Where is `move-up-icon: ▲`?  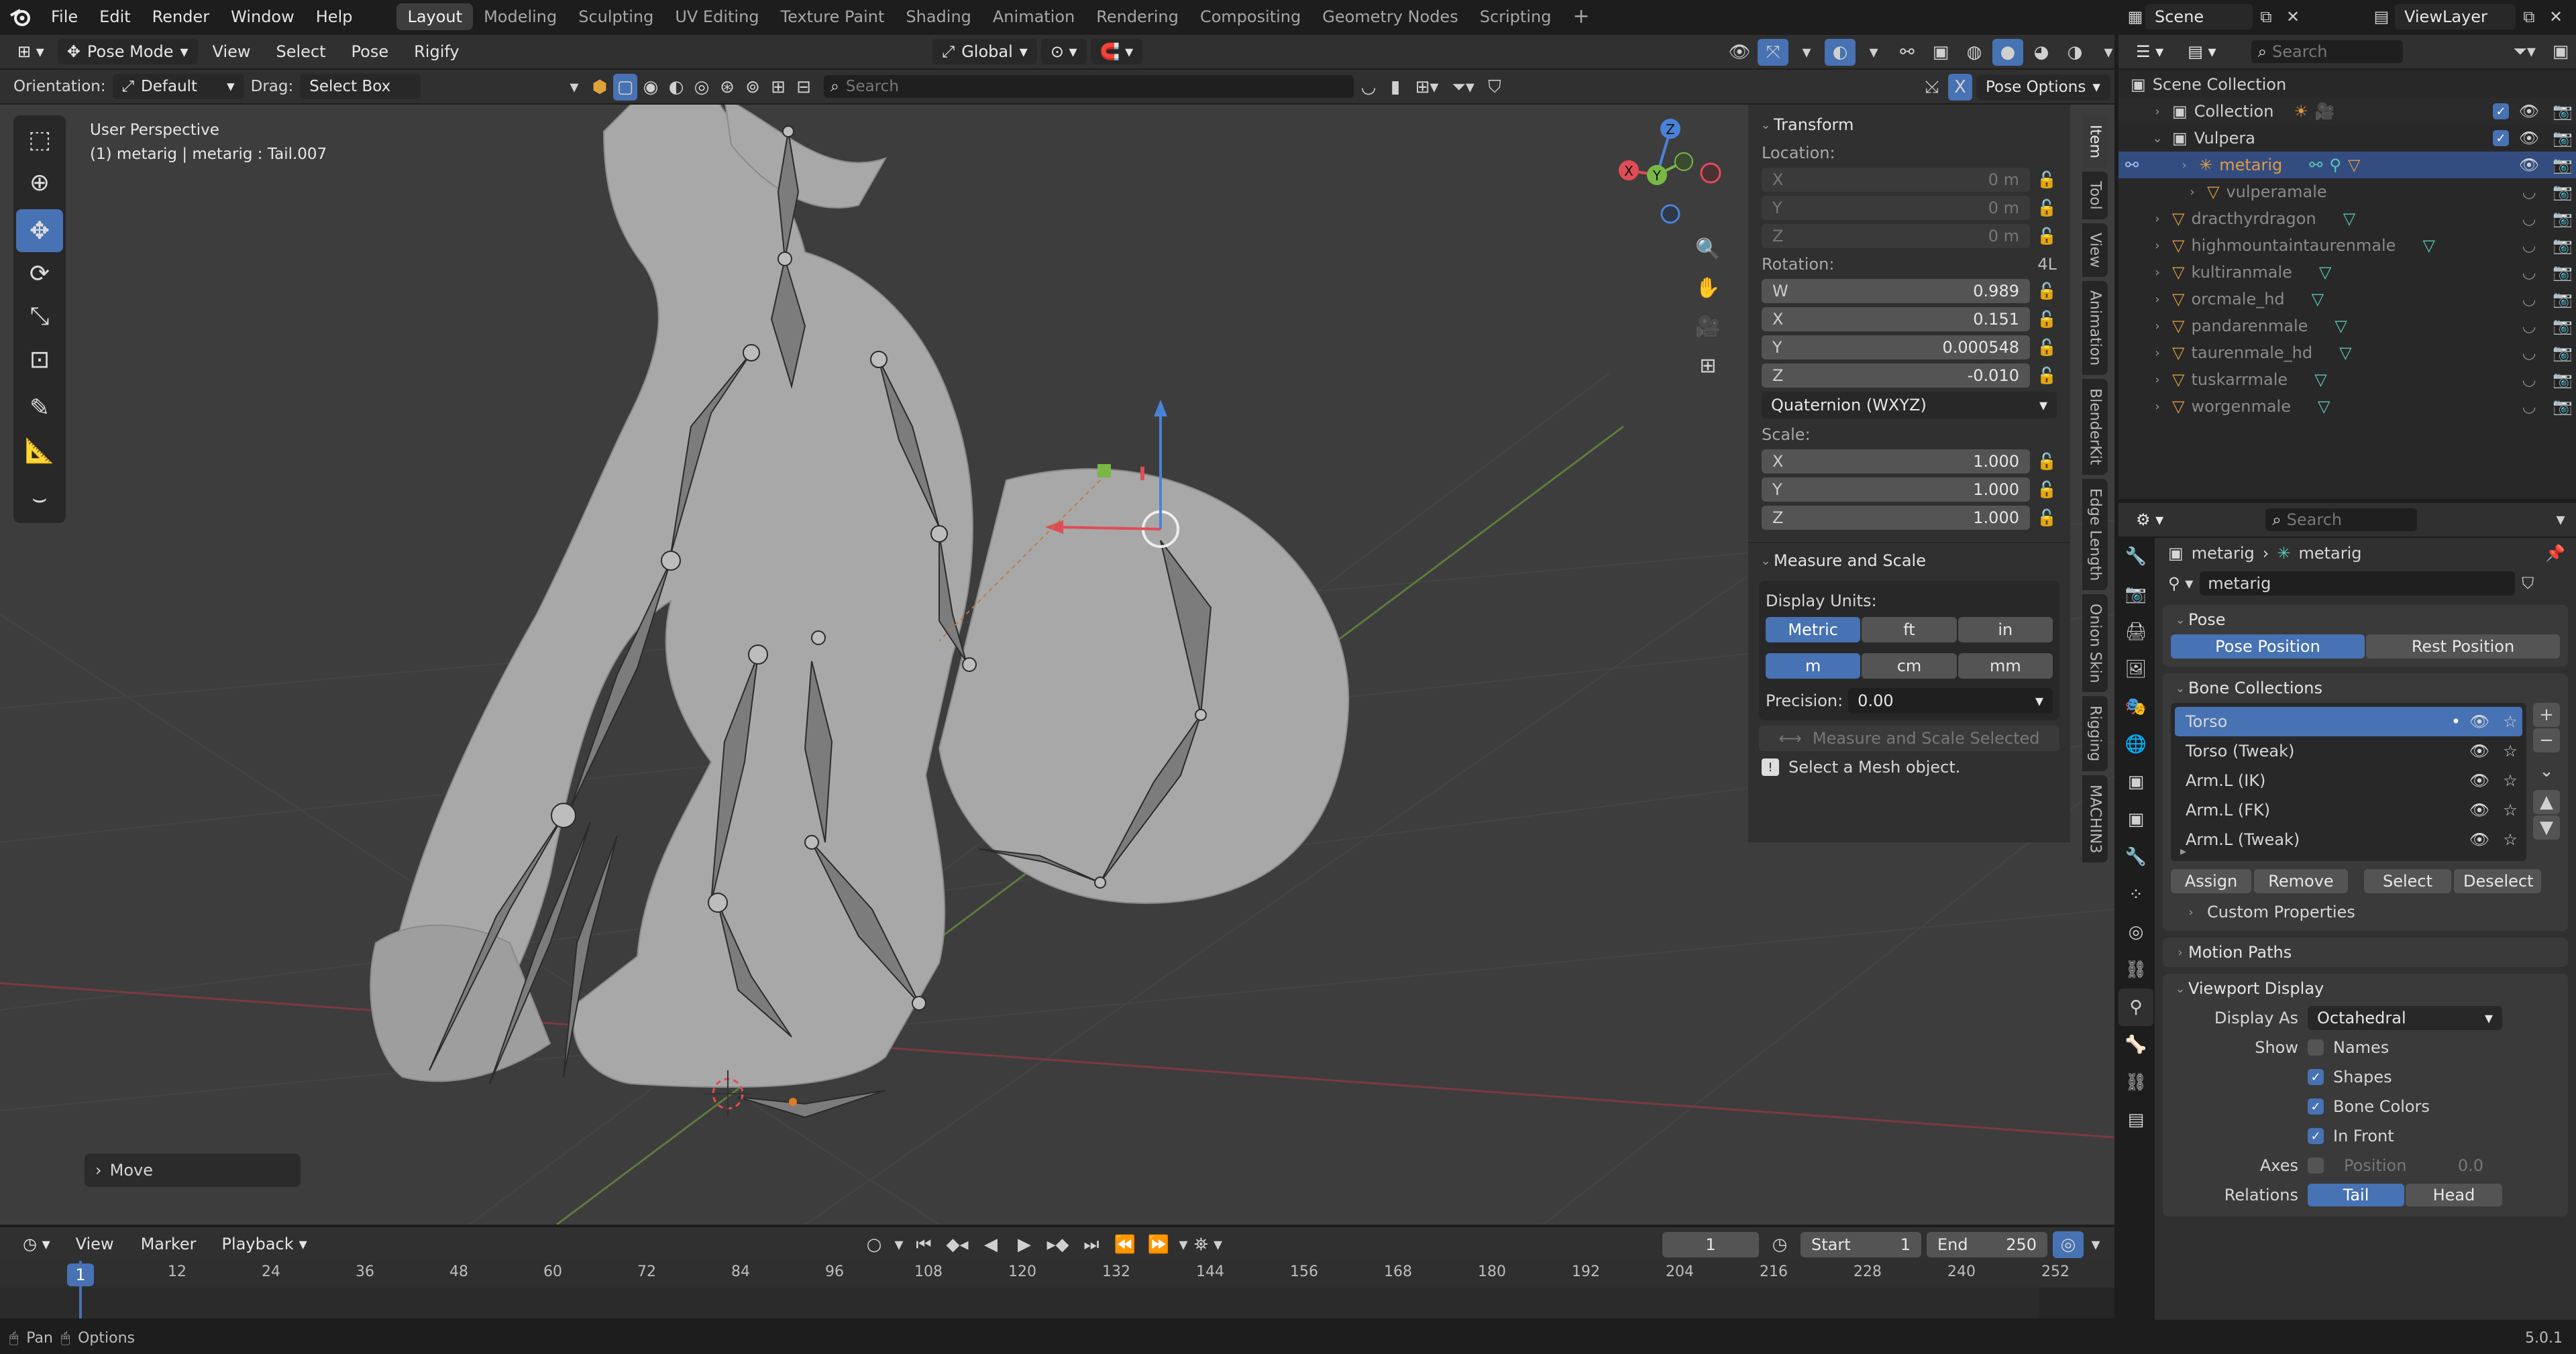 move-up-icon: ▲ is located at coordinates (2546, 802).